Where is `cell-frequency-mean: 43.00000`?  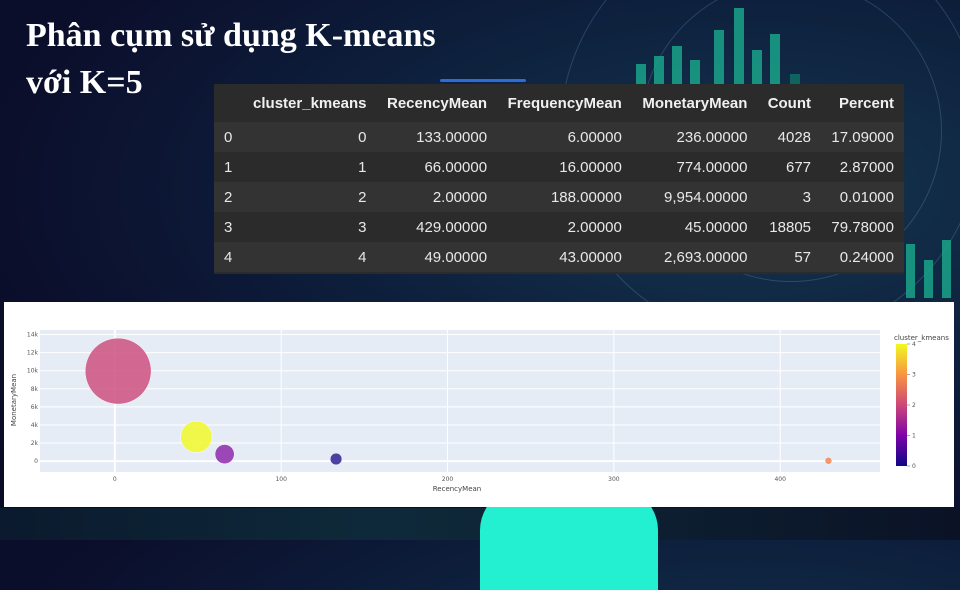 cell-frequency-mean: 43.00000 is located at coordinates (564, 257).